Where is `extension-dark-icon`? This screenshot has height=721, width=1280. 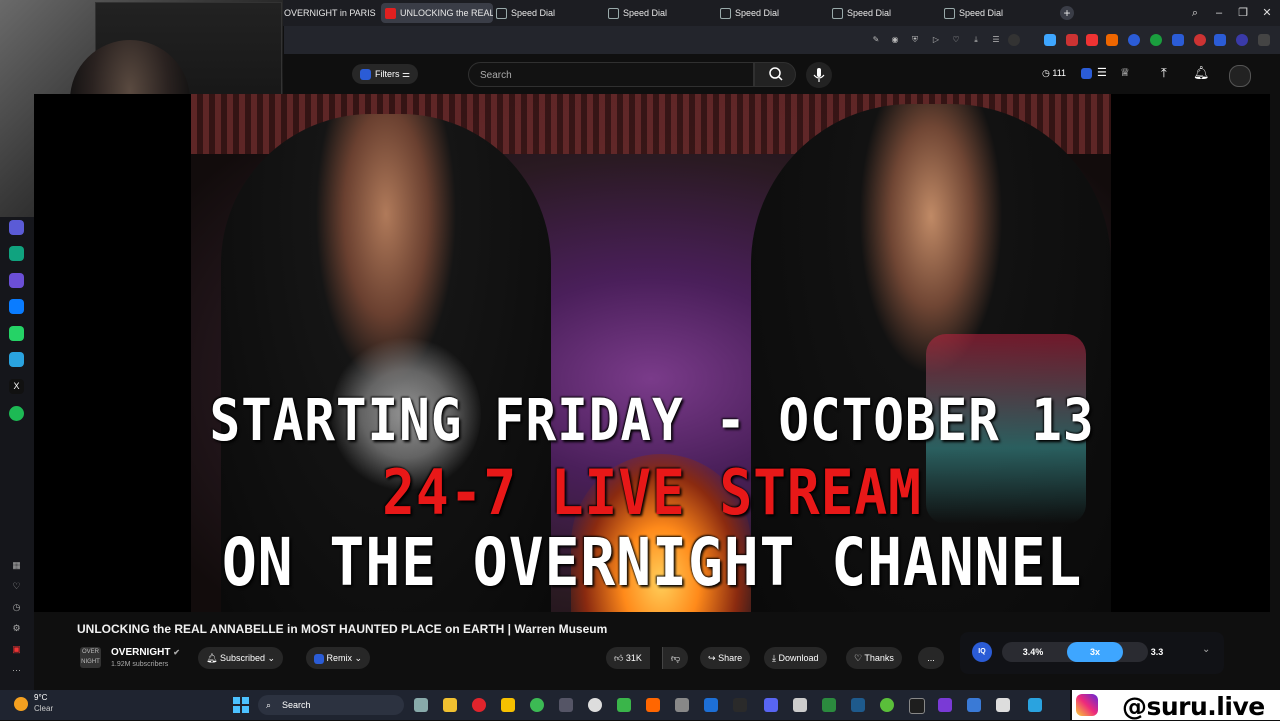
extension-dark-icon is located at coordinates (1264, 40).